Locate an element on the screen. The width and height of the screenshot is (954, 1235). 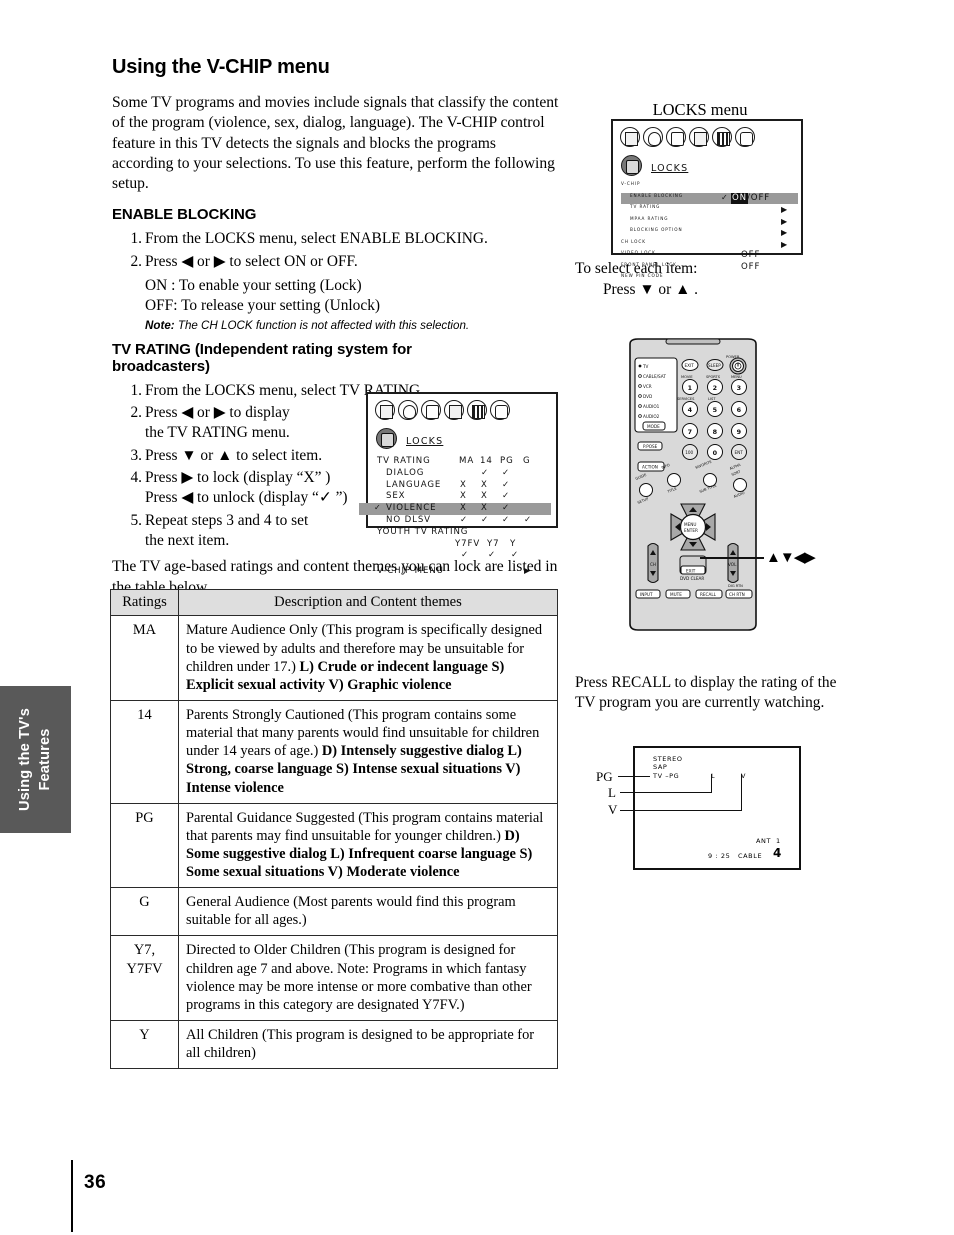
menu-label-mpaa-rating: MPAA RATING is located at coordinates (649, 218).